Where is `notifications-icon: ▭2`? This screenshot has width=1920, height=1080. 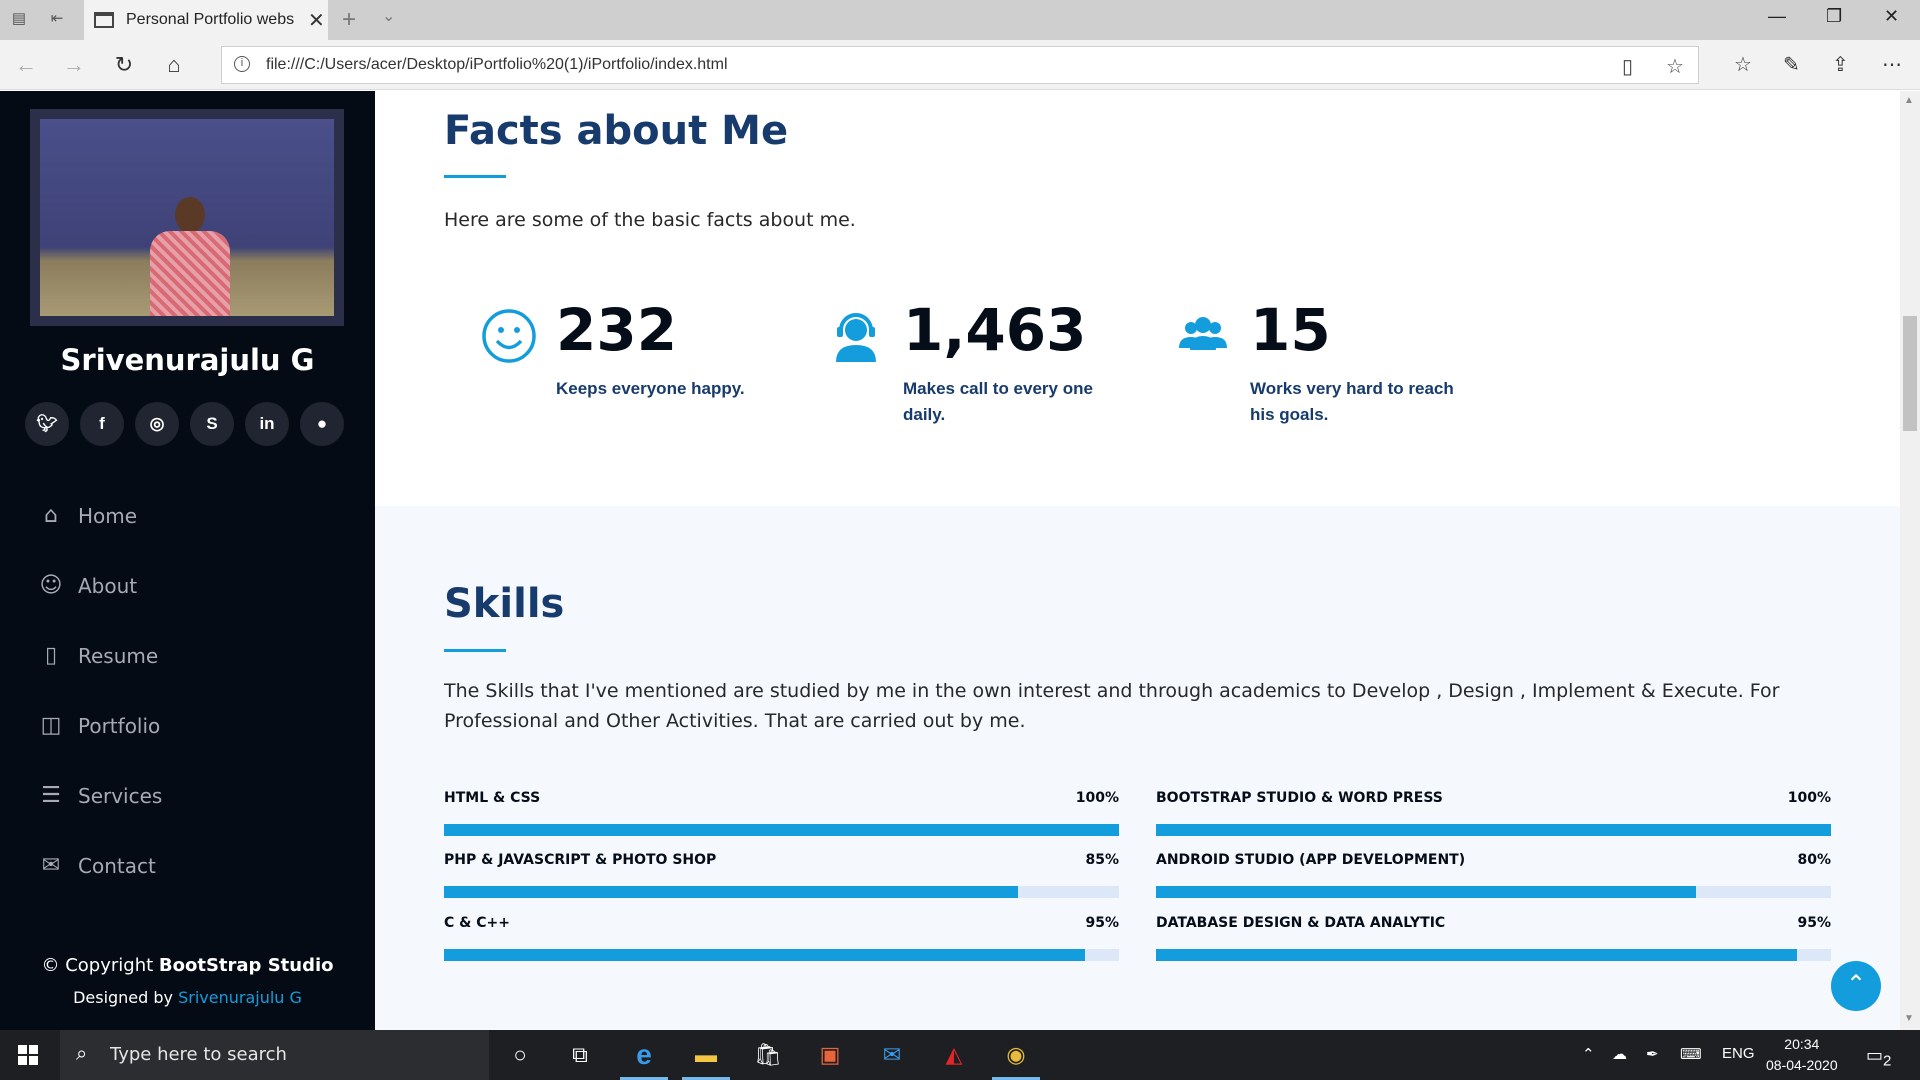 notifications-icon: ▭2 is located at coordinates (1878, 1057).